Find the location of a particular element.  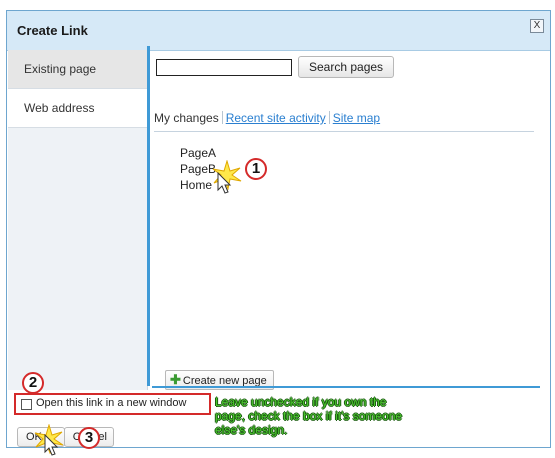

search-input is located at coordinates (224, 67).